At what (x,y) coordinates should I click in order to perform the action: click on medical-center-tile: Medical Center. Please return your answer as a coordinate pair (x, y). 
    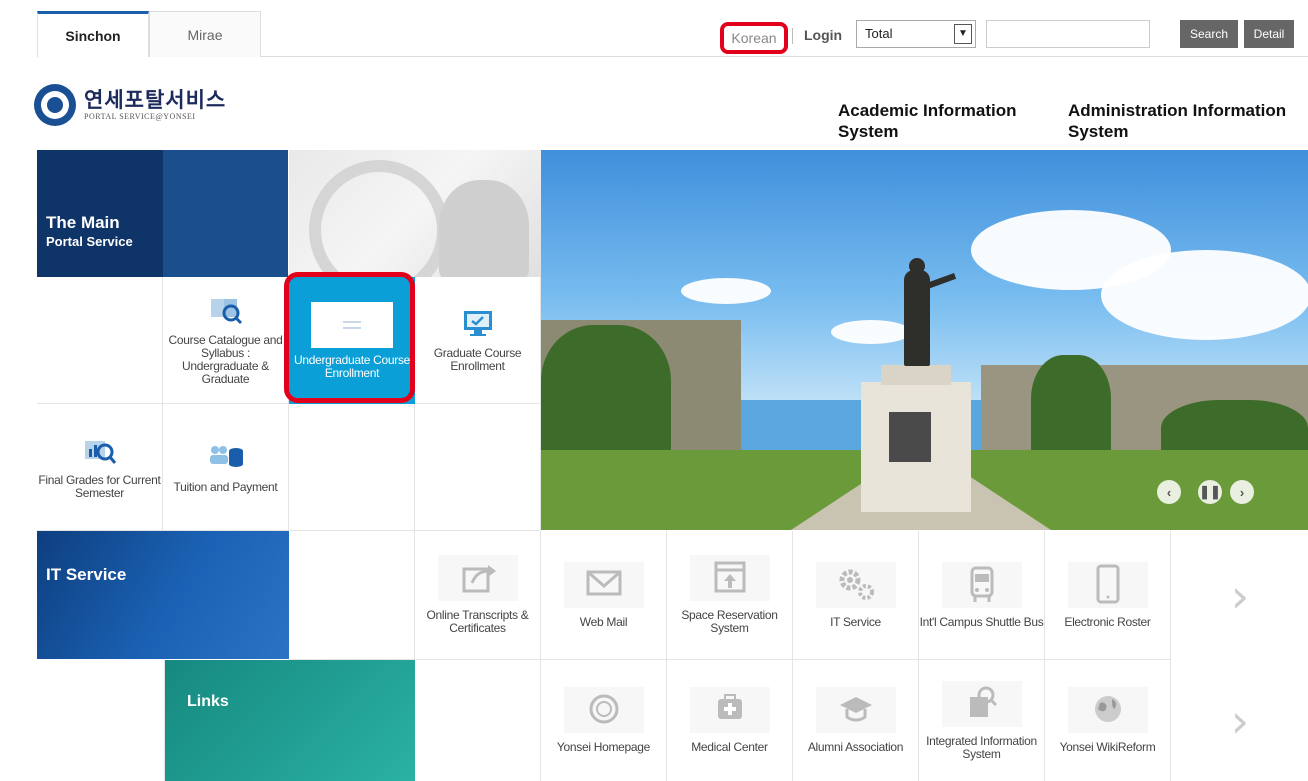
    Looking at the image, I should click on (730, 720).